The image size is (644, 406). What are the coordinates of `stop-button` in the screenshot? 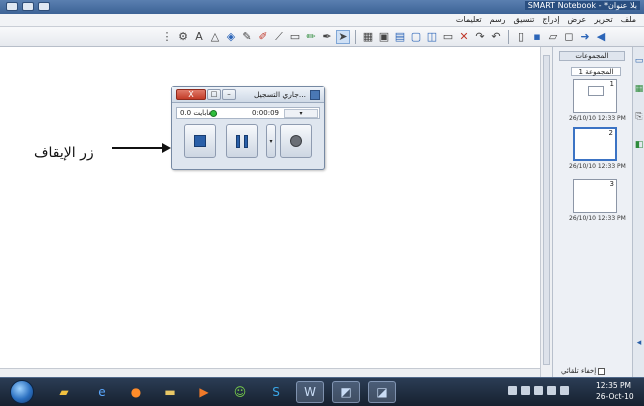 It's located at (200, 141).